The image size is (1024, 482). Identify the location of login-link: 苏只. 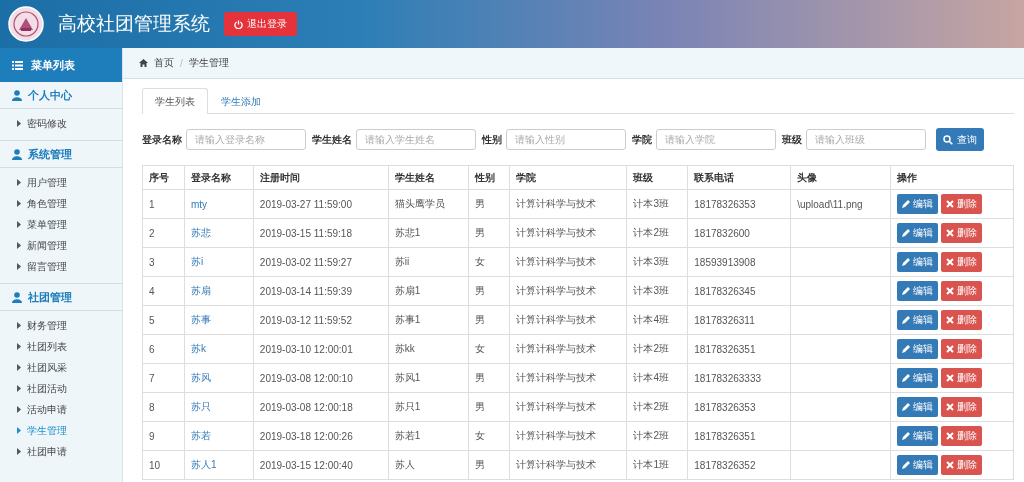
(200, 406).